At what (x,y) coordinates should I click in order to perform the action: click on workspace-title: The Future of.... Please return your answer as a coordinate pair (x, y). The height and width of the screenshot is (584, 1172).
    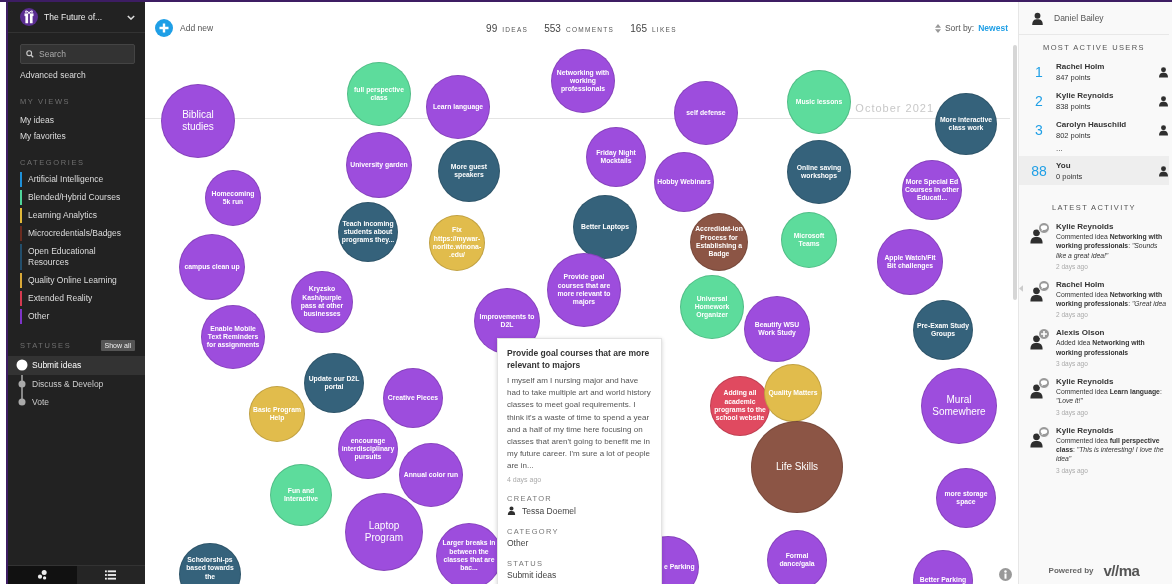
    Looking at the image, I should click on (82, 17).